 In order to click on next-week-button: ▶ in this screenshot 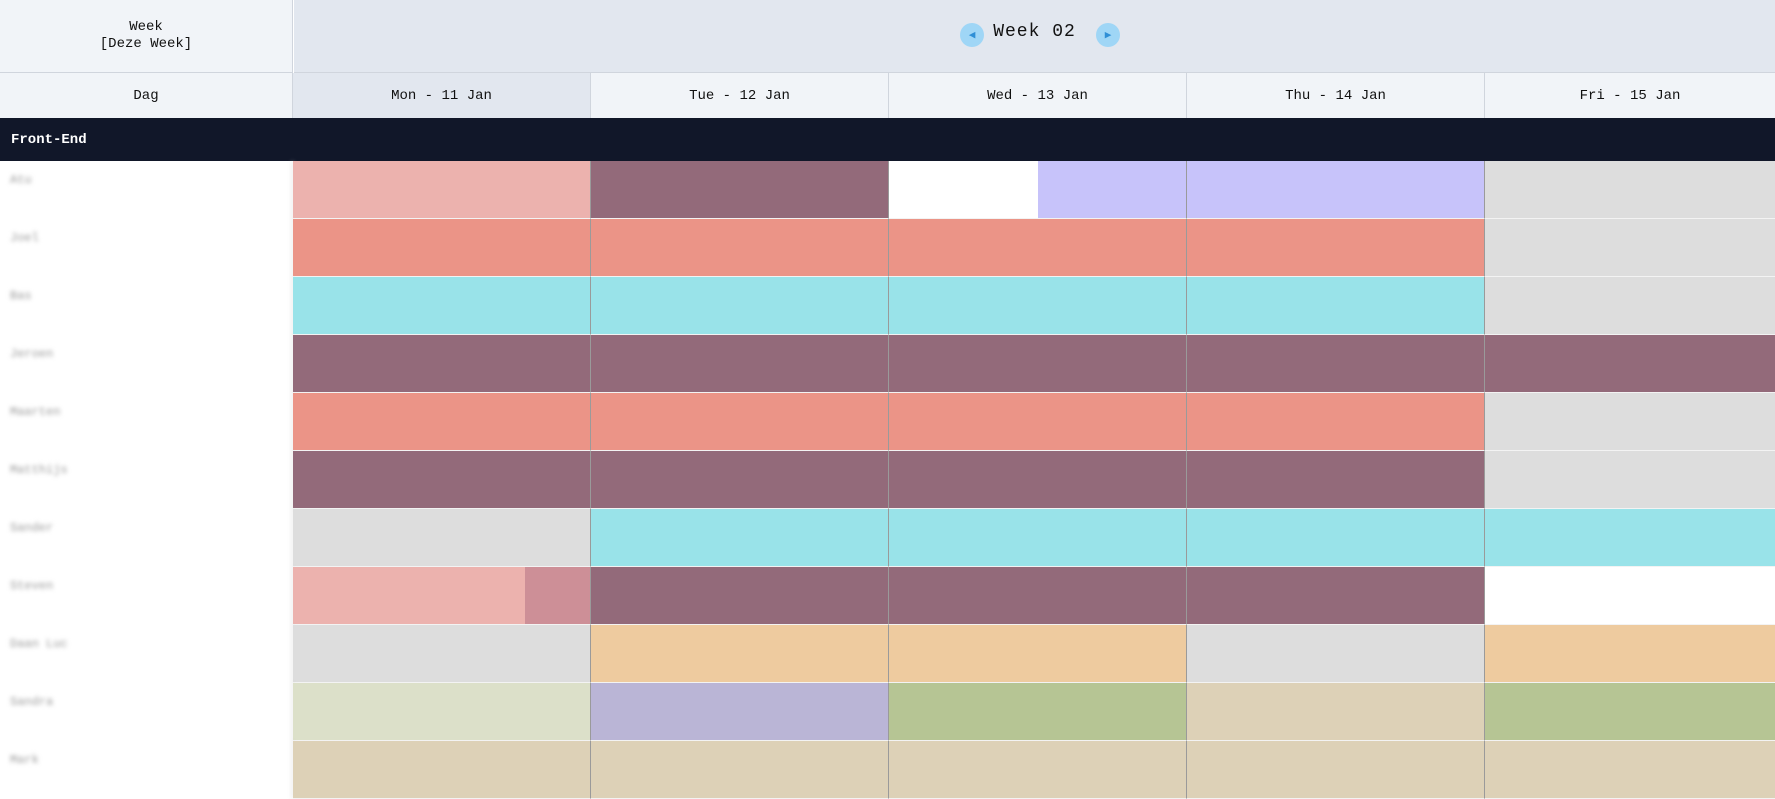, I will do `click(1108, 35)`.